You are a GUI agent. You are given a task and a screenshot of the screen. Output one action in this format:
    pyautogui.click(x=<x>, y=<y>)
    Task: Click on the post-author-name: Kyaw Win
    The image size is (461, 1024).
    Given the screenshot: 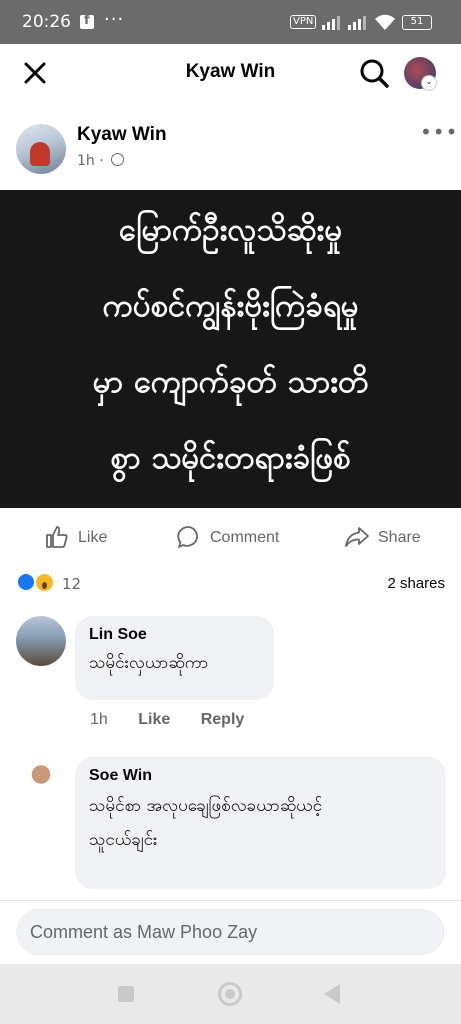 What is the action you would take?
    pyautogui.click(x=122, y=135)
    